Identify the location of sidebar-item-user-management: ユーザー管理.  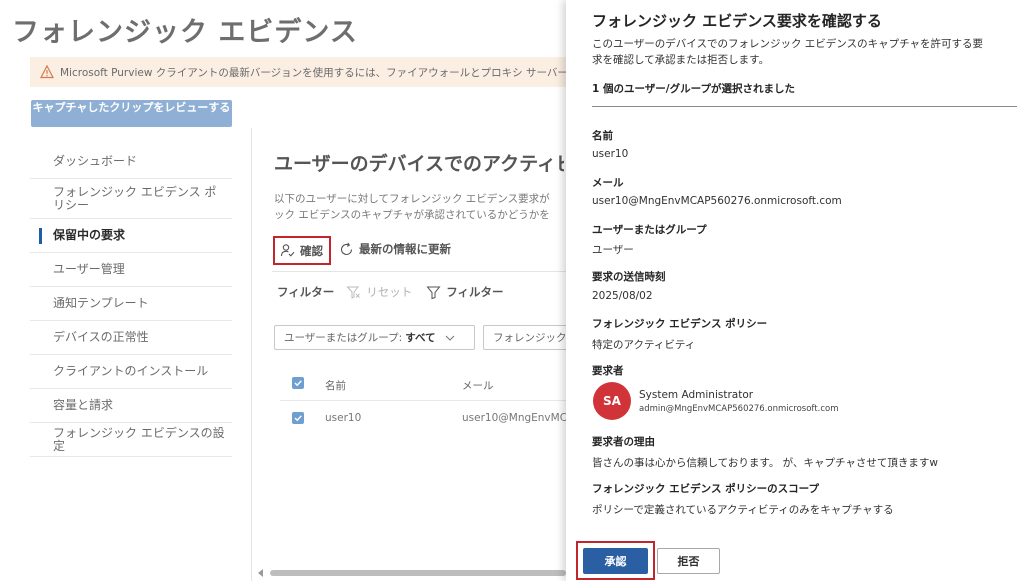
(131, 270).